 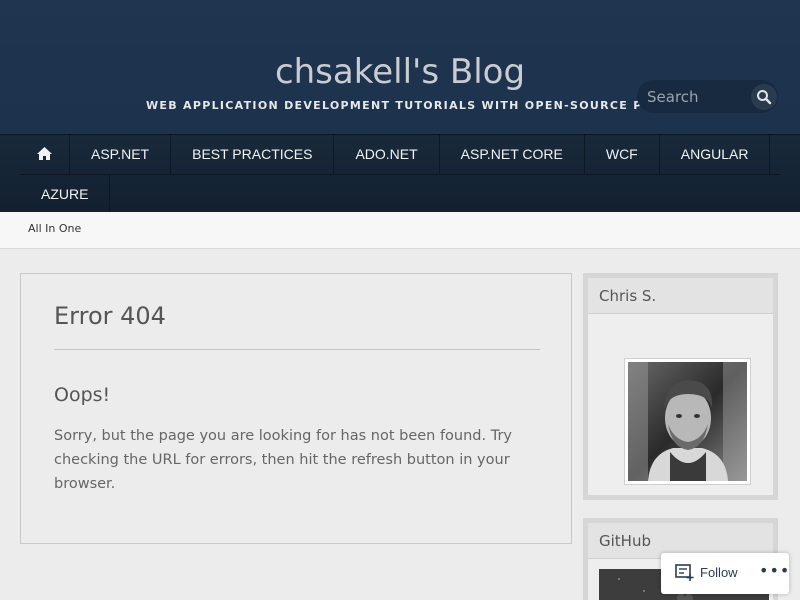 I want to click on error-subtitle: Oops!, so click(x=82, y=395).